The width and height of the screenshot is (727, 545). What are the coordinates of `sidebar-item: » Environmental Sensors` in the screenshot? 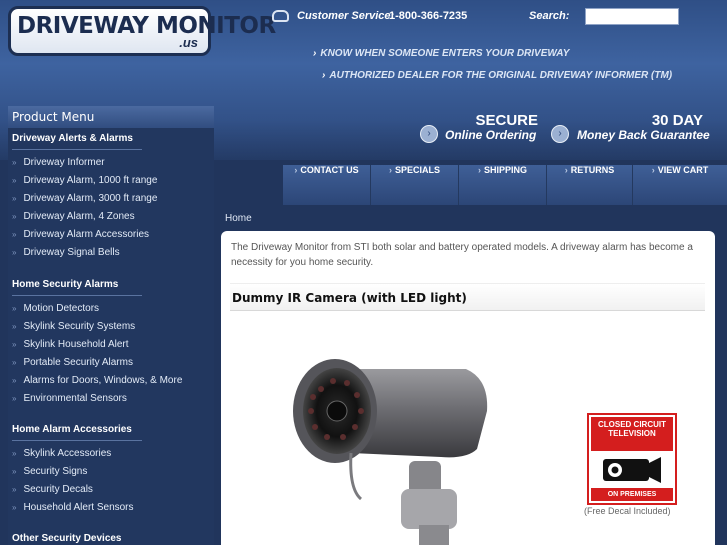 It's located at (69, 398).